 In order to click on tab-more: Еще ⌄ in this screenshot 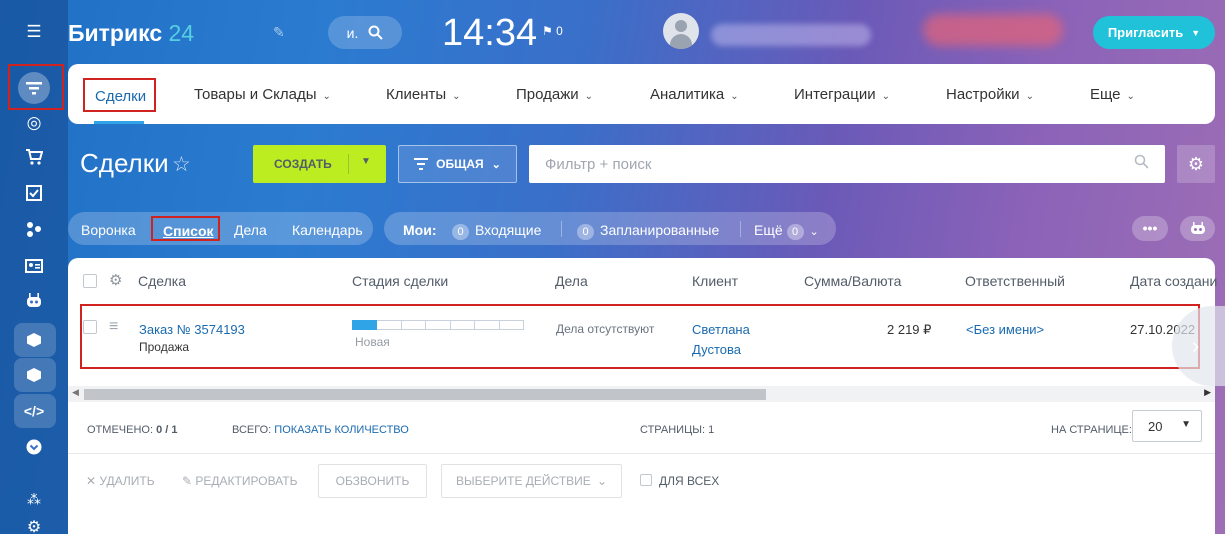, I will do `click(1112, 94)`.